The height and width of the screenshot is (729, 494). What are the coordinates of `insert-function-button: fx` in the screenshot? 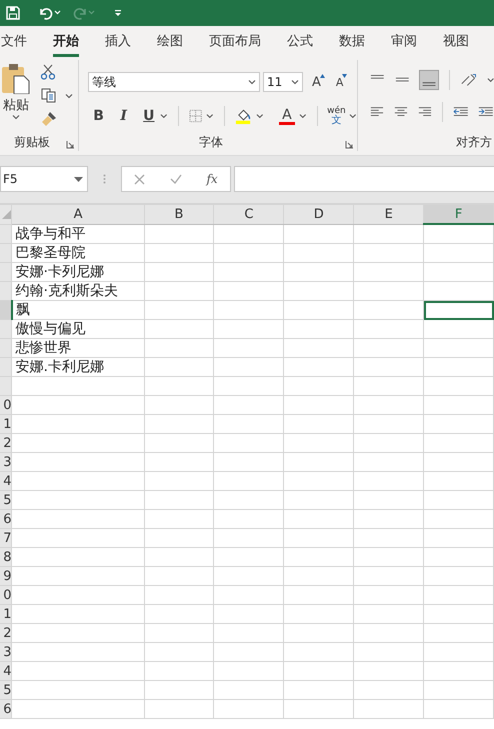 It's located at (212, 179).